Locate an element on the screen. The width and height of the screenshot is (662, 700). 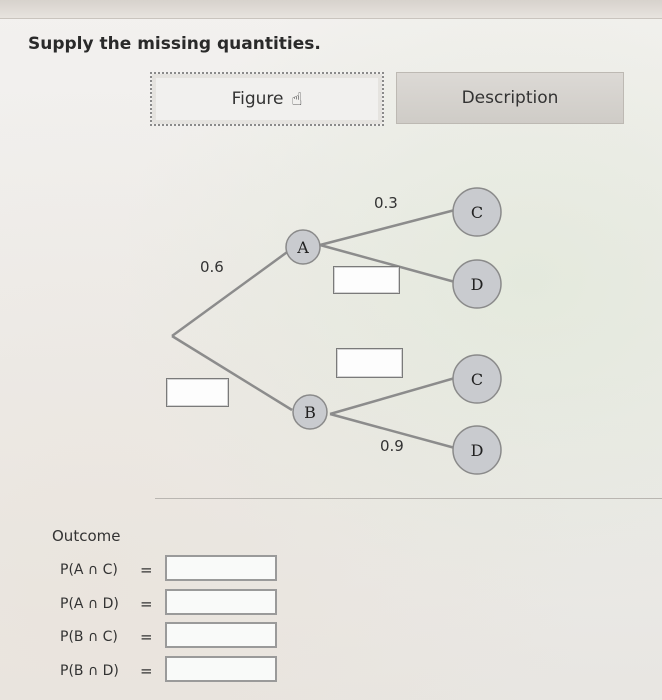
branch-root-a is located at coordinates (231, 293).